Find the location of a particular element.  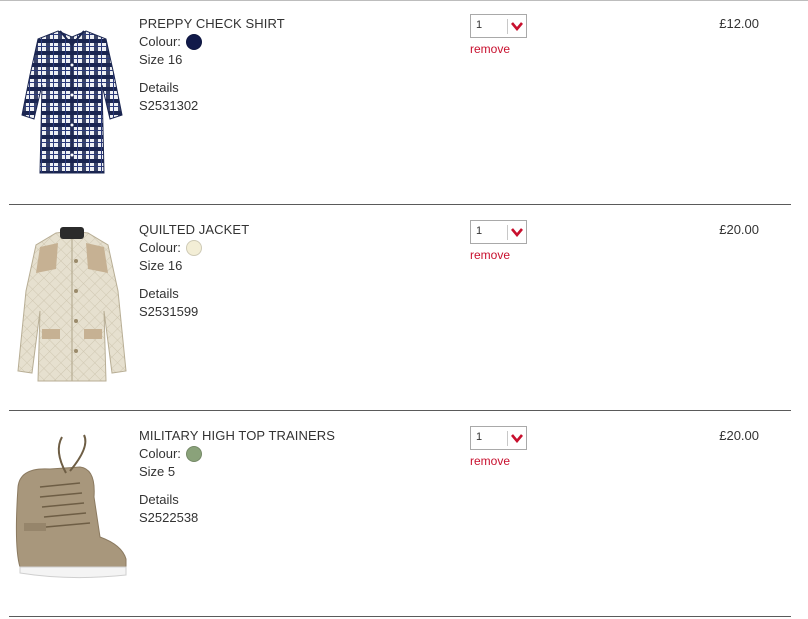

product-image-check-shirt is located at coordinates (72, 101).